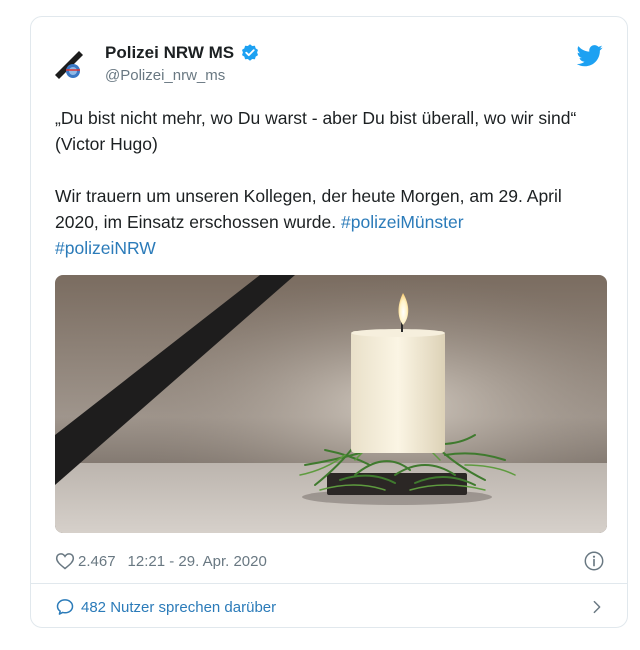 This screenshot has height=650, width=640. I want to click on author-name-row: Polizei NRW MS, so click(182, 53).